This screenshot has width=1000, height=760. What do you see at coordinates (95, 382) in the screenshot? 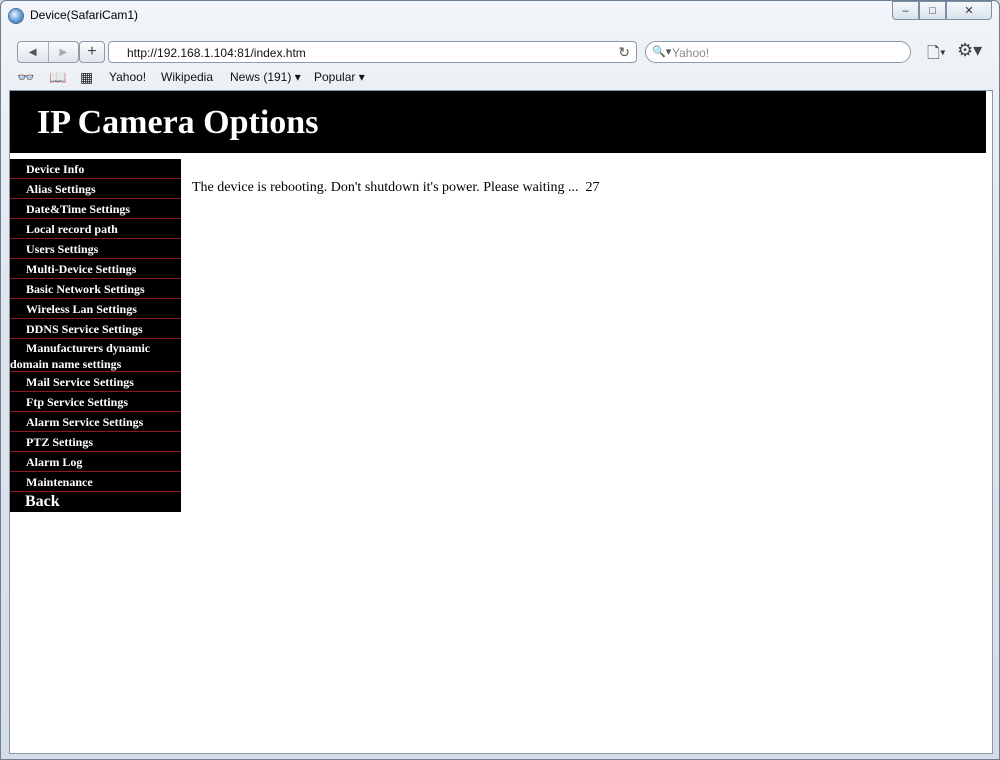
I see `menu-item-mail-service-settings: Mail Service Settings` at bounding box center [95, 382].